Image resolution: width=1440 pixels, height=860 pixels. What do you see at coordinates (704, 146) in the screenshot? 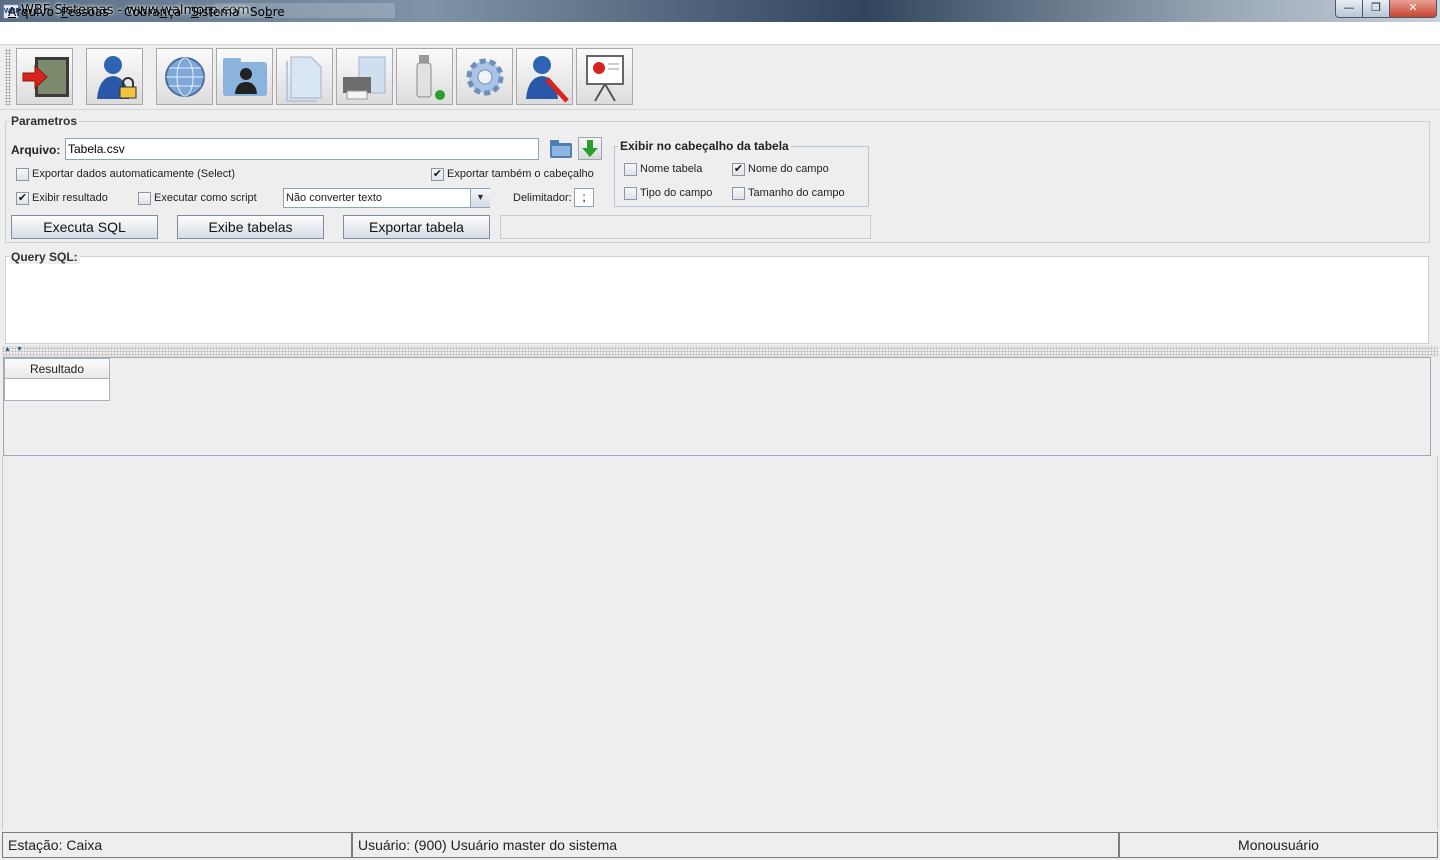
I see `cabecalho-options-title: Exibir no cabeçalho da tabela` at bounding box center [704, 146].